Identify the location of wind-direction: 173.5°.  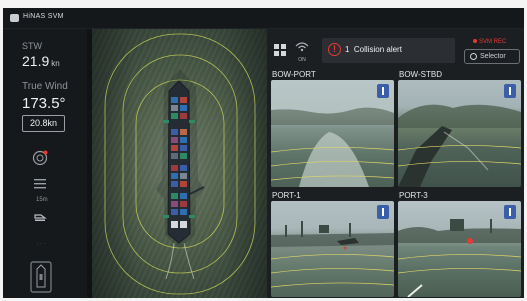
(44, 103).